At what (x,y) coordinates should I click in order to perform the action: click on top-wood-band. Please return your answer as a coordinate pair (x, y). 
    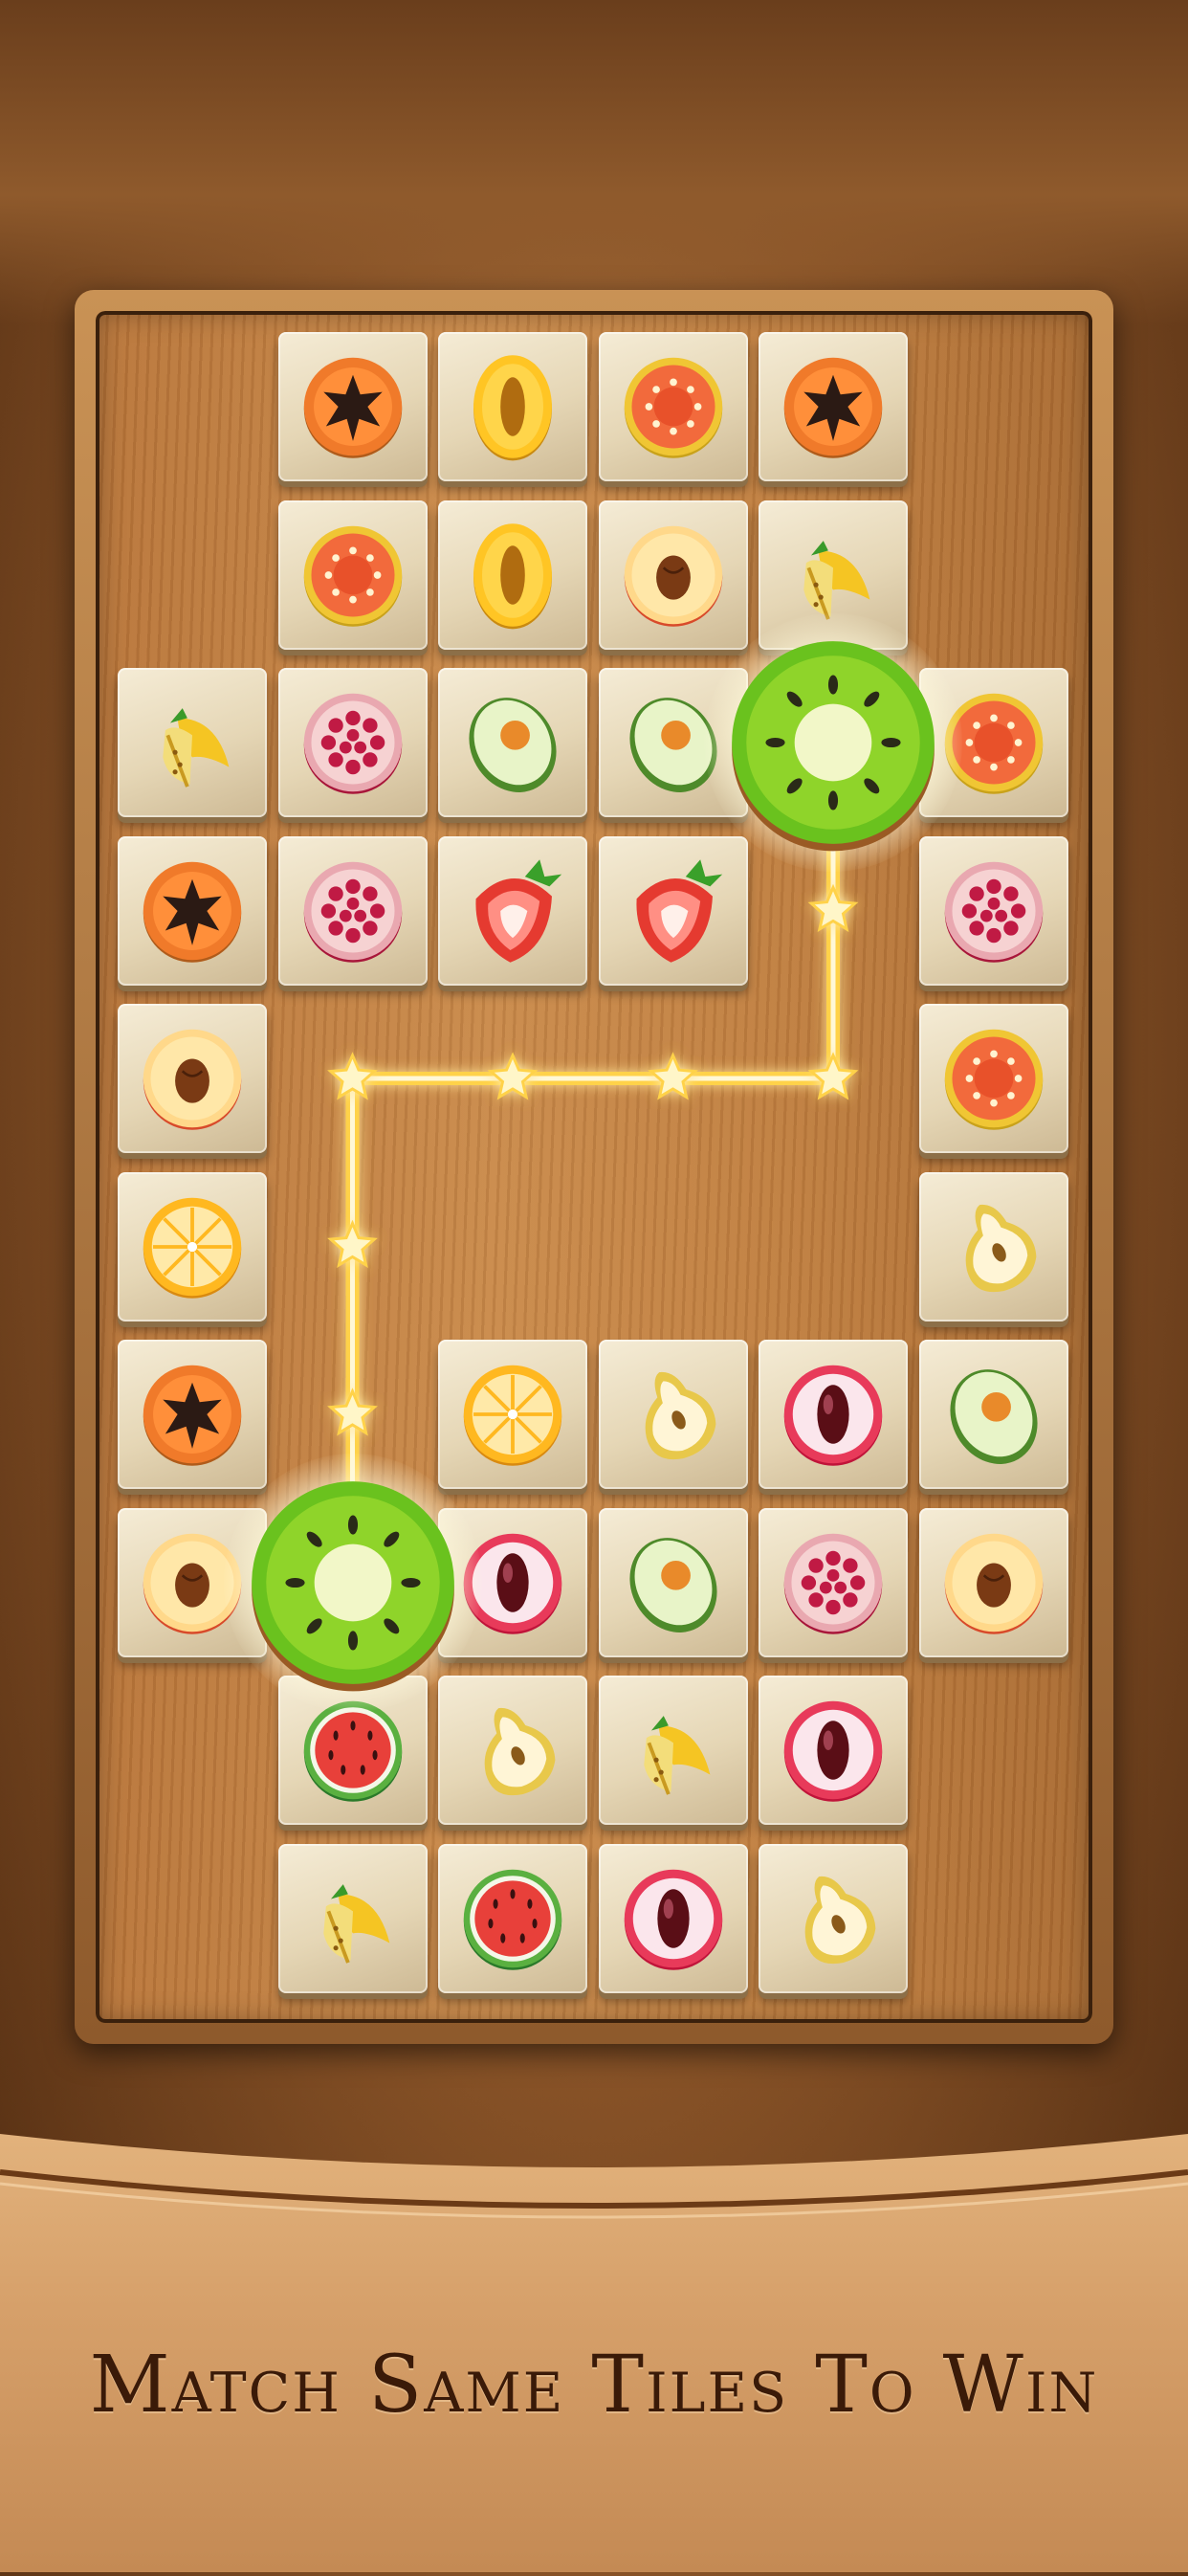
    Looking at the image, I should click on (594, 162).